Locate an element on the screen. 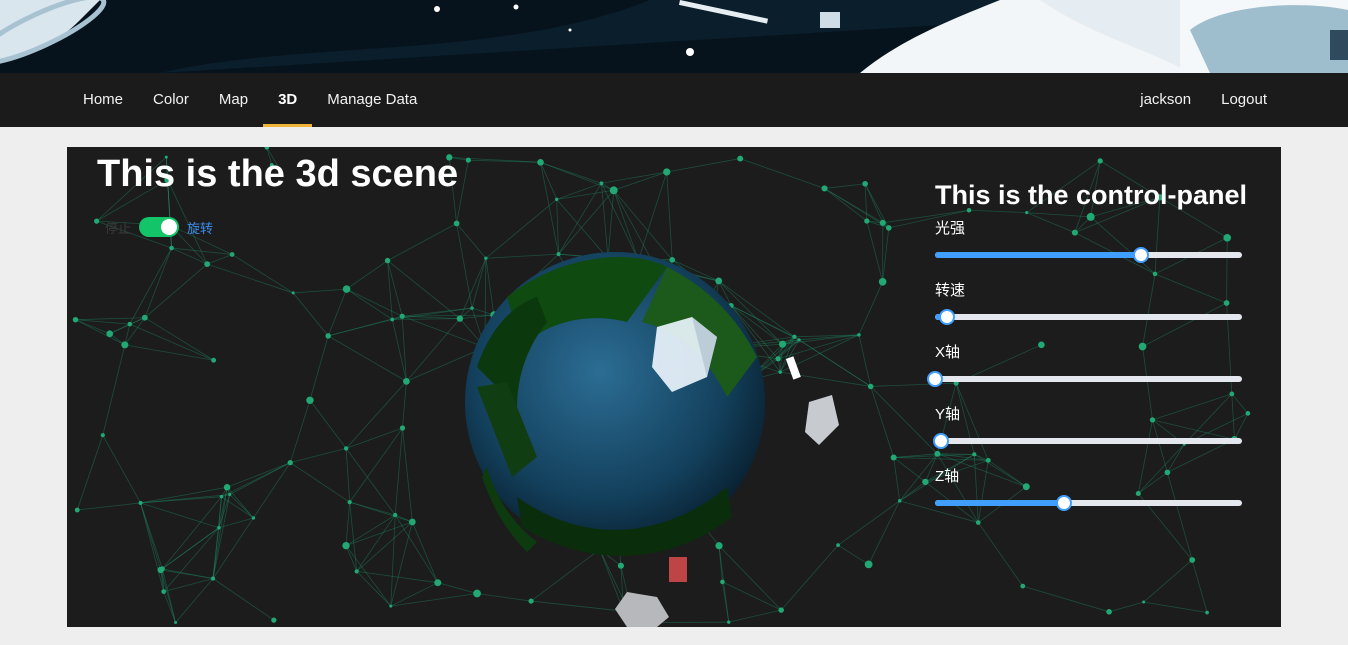  x-axis-label: X轴 is located at coordinates (948, 352).